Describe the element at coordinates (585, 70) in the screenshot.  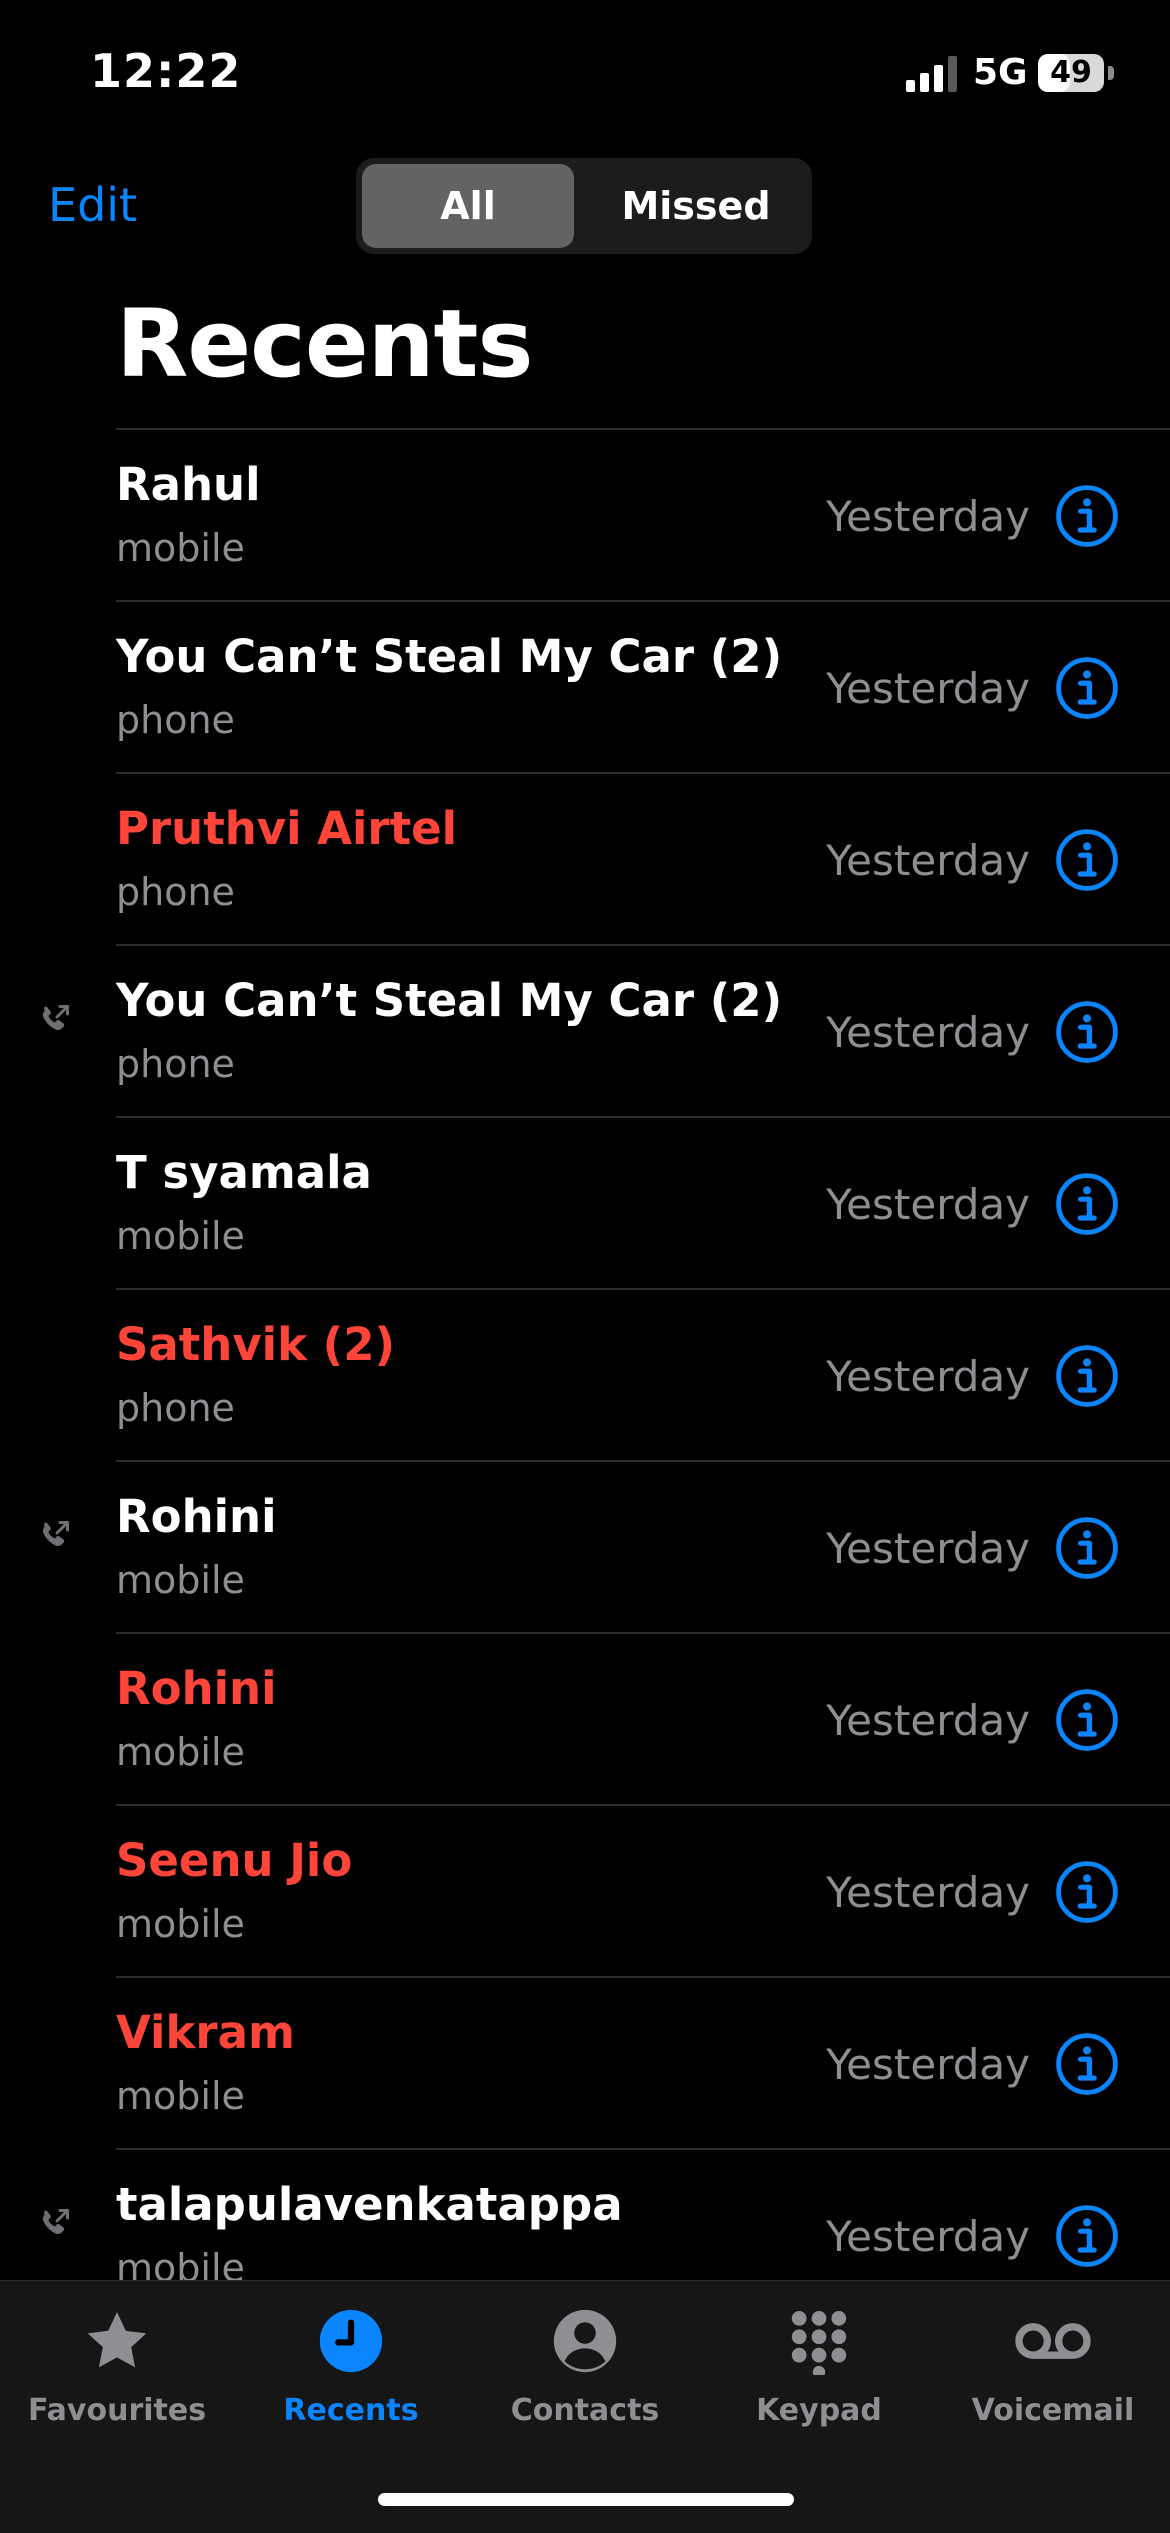
I see `status-bar: 12:22 5G 49` at that location.